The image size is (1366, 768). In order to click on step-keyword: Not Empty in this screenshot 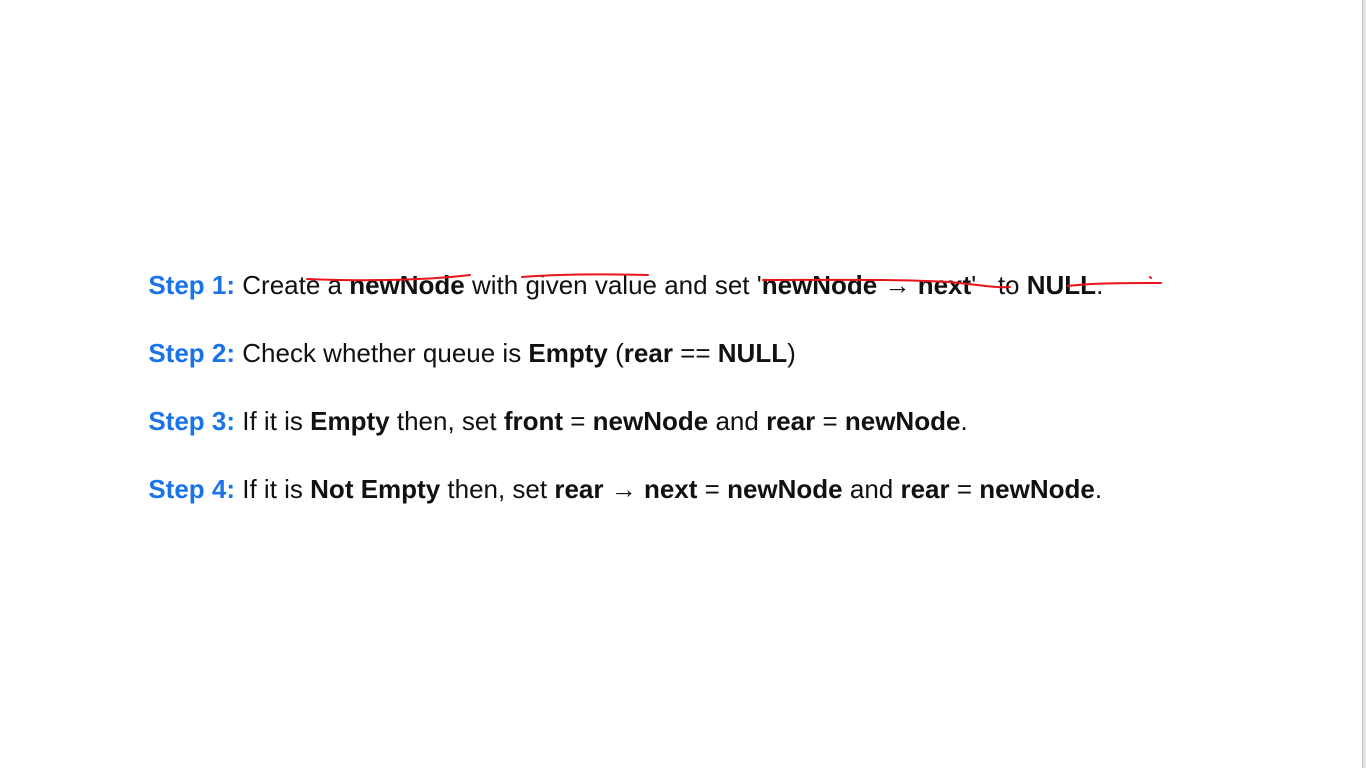, I will do `click(375, 489)`.